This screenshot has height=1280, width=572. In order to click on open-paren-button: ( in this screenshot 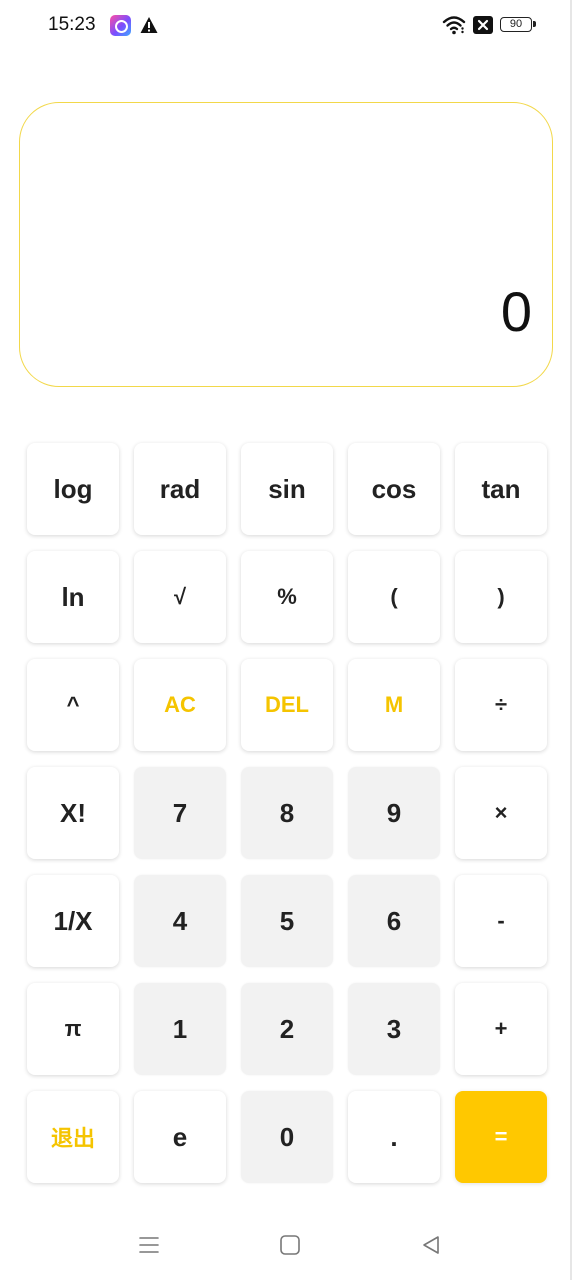, I will do `click(394, 597)`.